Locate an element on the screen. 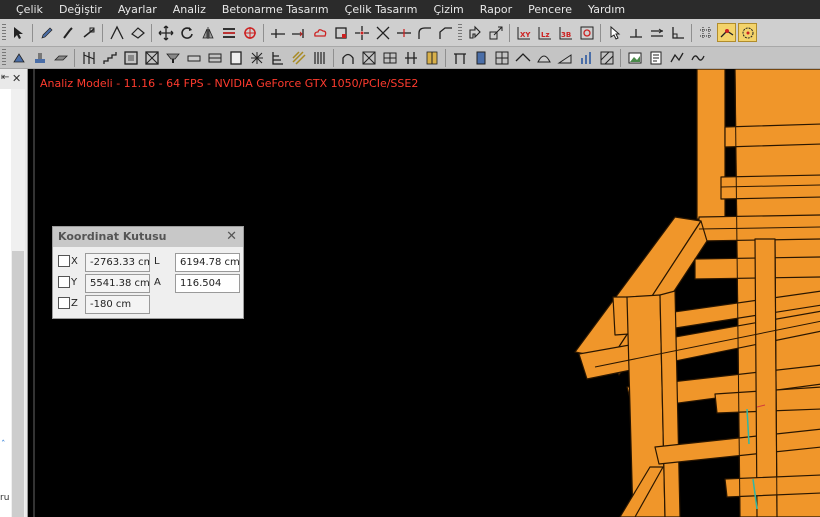  menu-analiz: Analiz is located at coordinates (189, 9).